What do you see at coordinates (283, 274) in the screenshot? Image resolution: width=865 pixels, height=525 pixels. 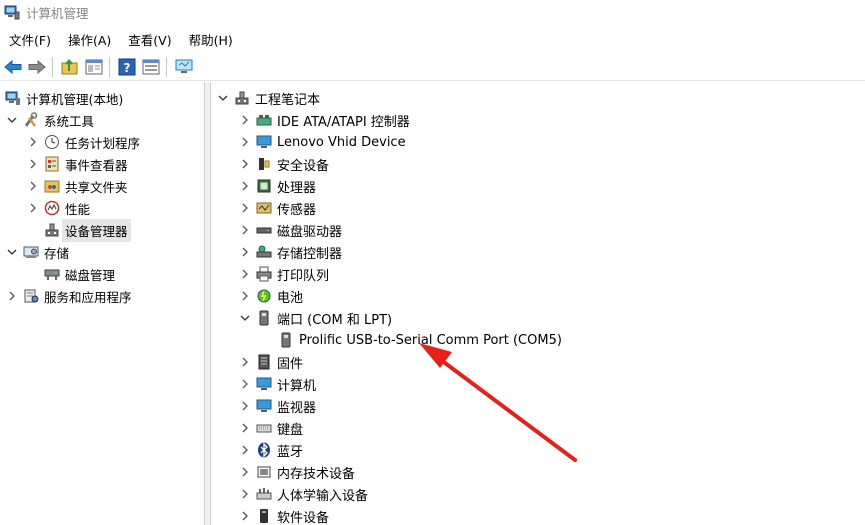 I see `device-category-print-queue: 打印队列` at bounding box center [283, 274].